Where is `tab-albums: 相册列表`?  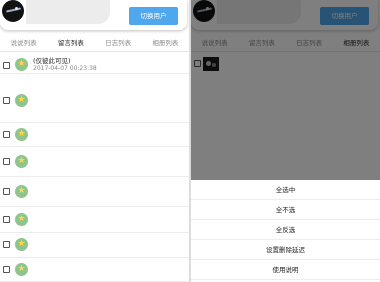 tab-albums: 相册列表 is located at coordinates (165, 43).